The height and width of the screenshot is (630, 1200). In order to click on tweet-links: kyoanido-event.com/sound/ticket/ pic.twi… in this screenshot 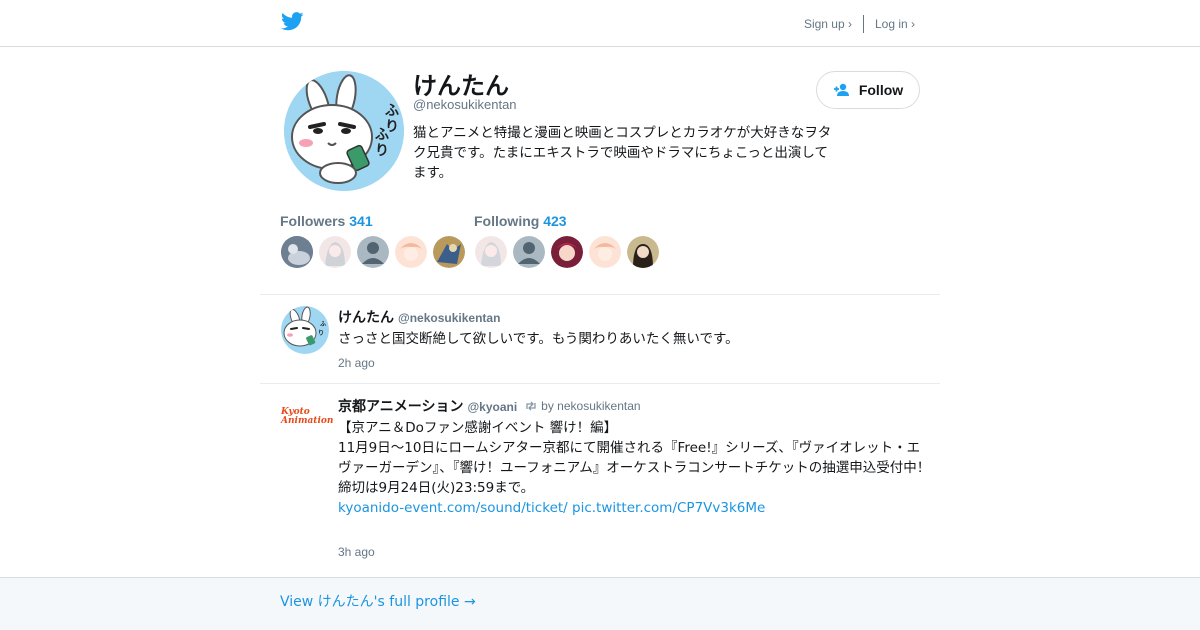, I will do `click(635, 508)`.